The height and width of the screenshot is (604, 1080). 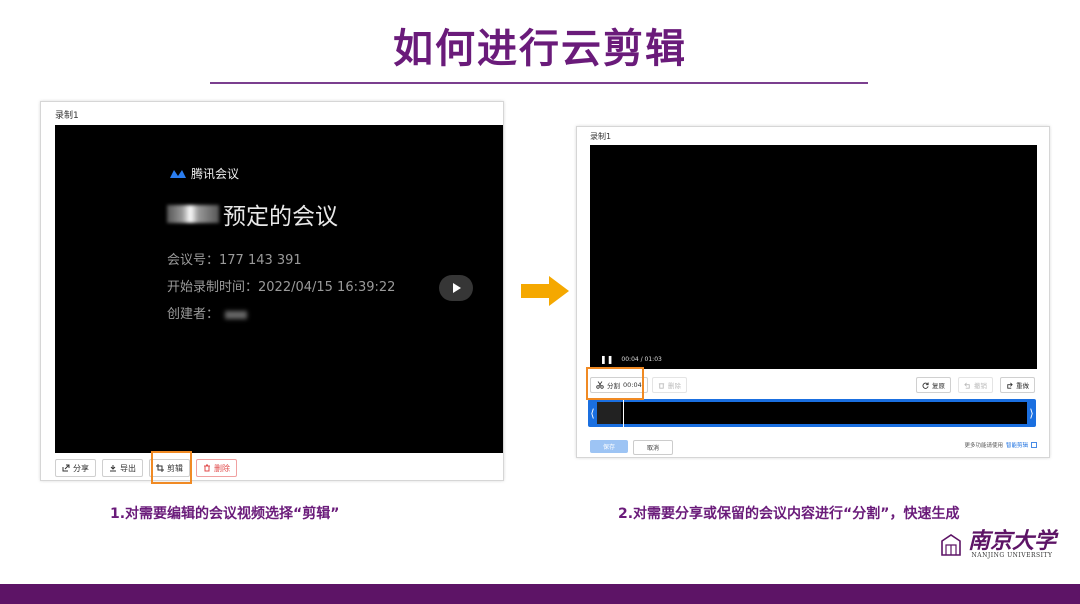 I want to click on caption-step-2: 2.对需要分享或保留的会议内容进行“分割”，快速生成, so click(x=789, y=514).